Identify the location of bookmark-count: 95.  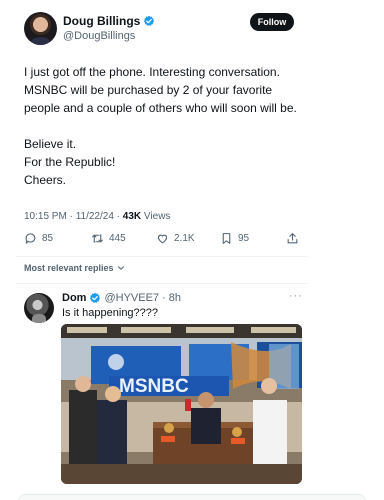
(244, 238).